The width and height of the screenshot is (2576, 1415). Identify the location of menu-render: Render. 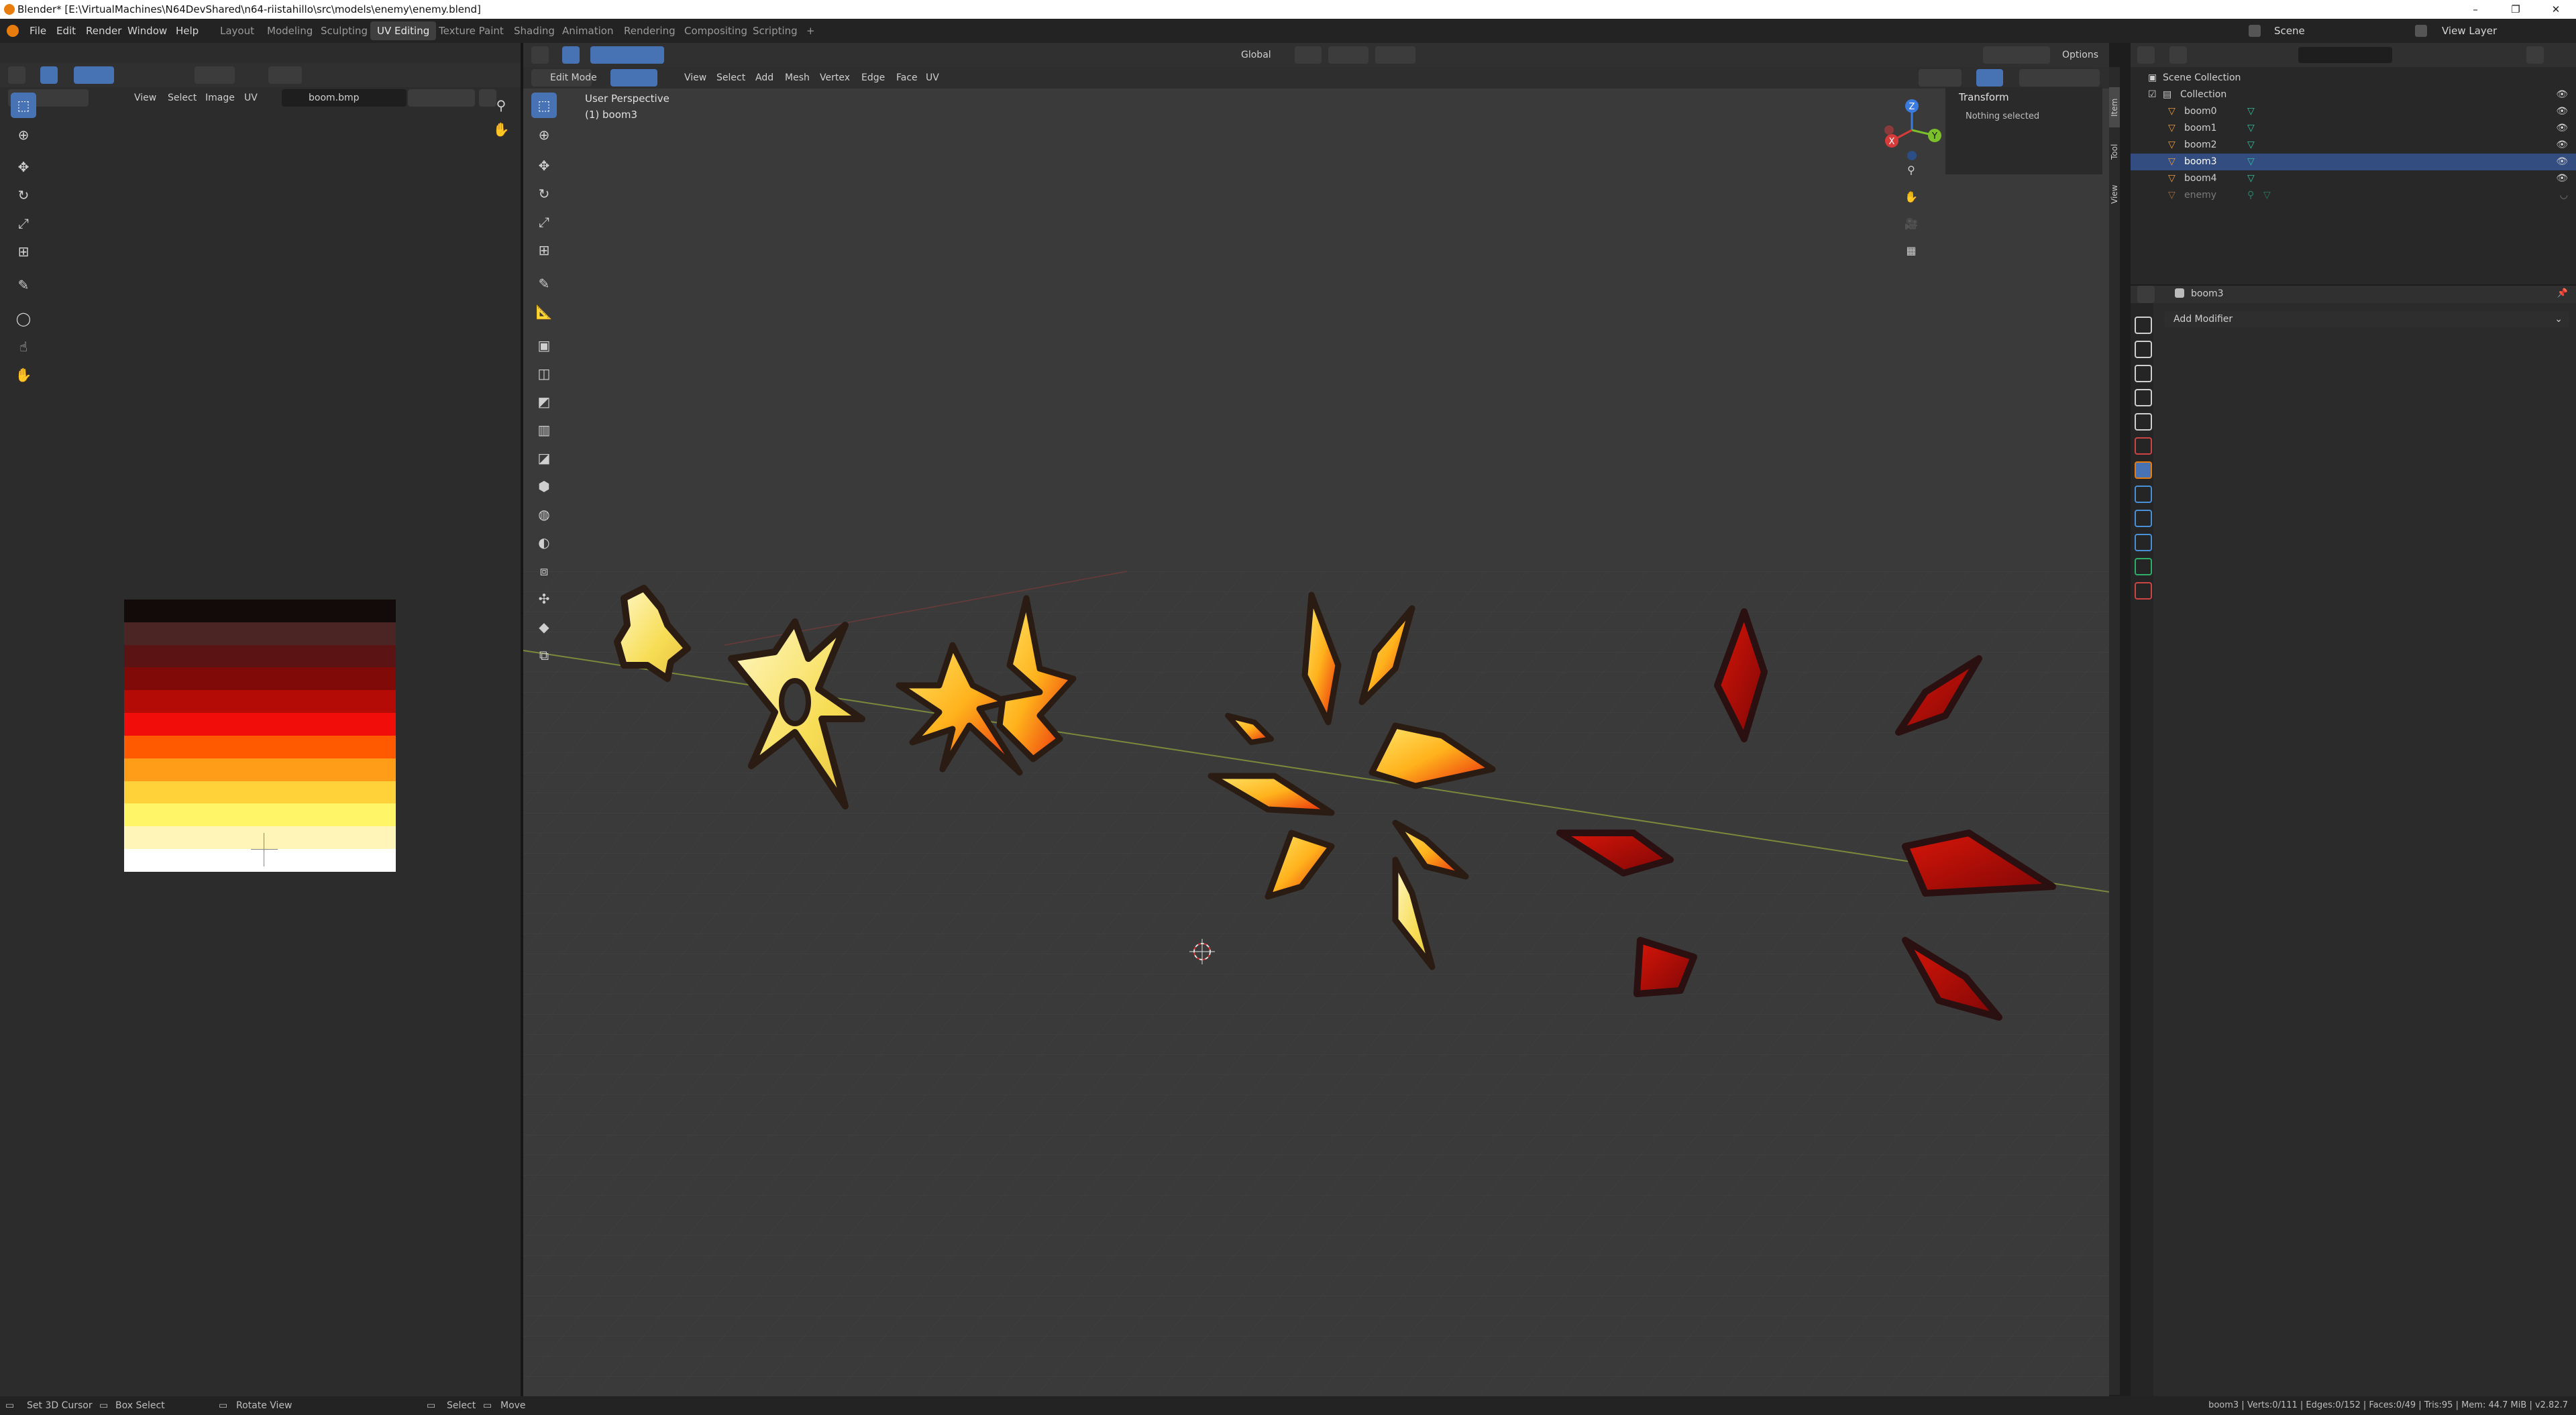
(103, 31).